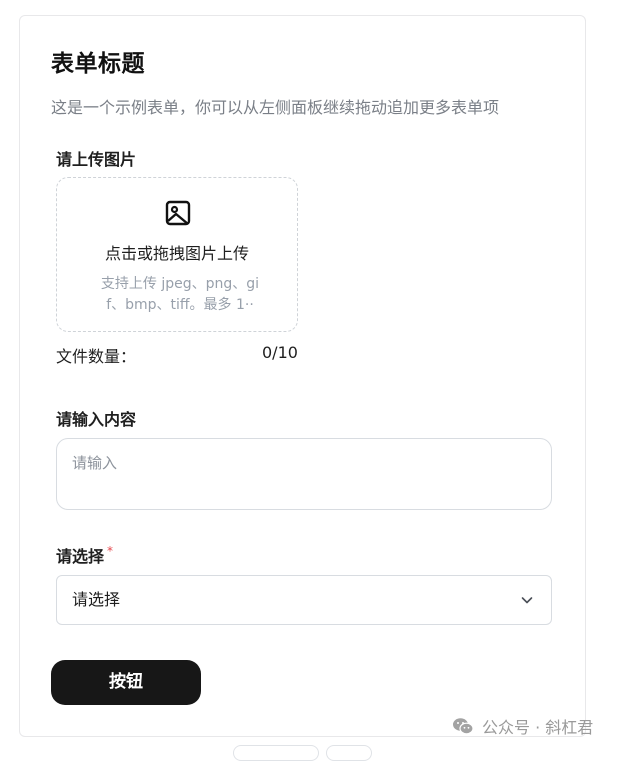 Image resolution: width=625 pixels, height=761 pixels. I want to click on file-count-label: 文件数量：, so click(96, 356).